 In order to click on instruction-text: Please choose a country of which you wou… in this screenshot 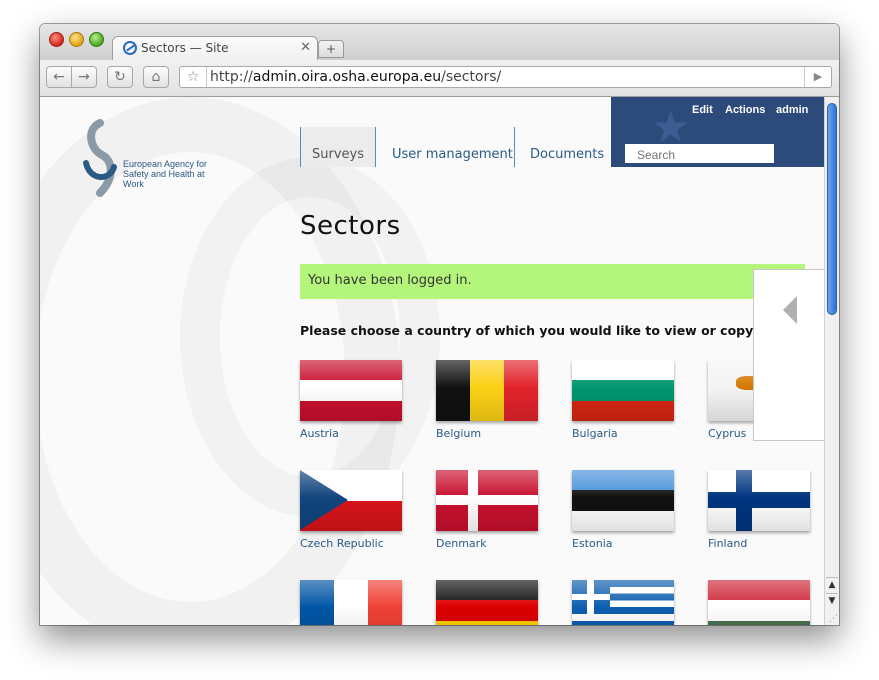, I will do `click(561, 330)`.